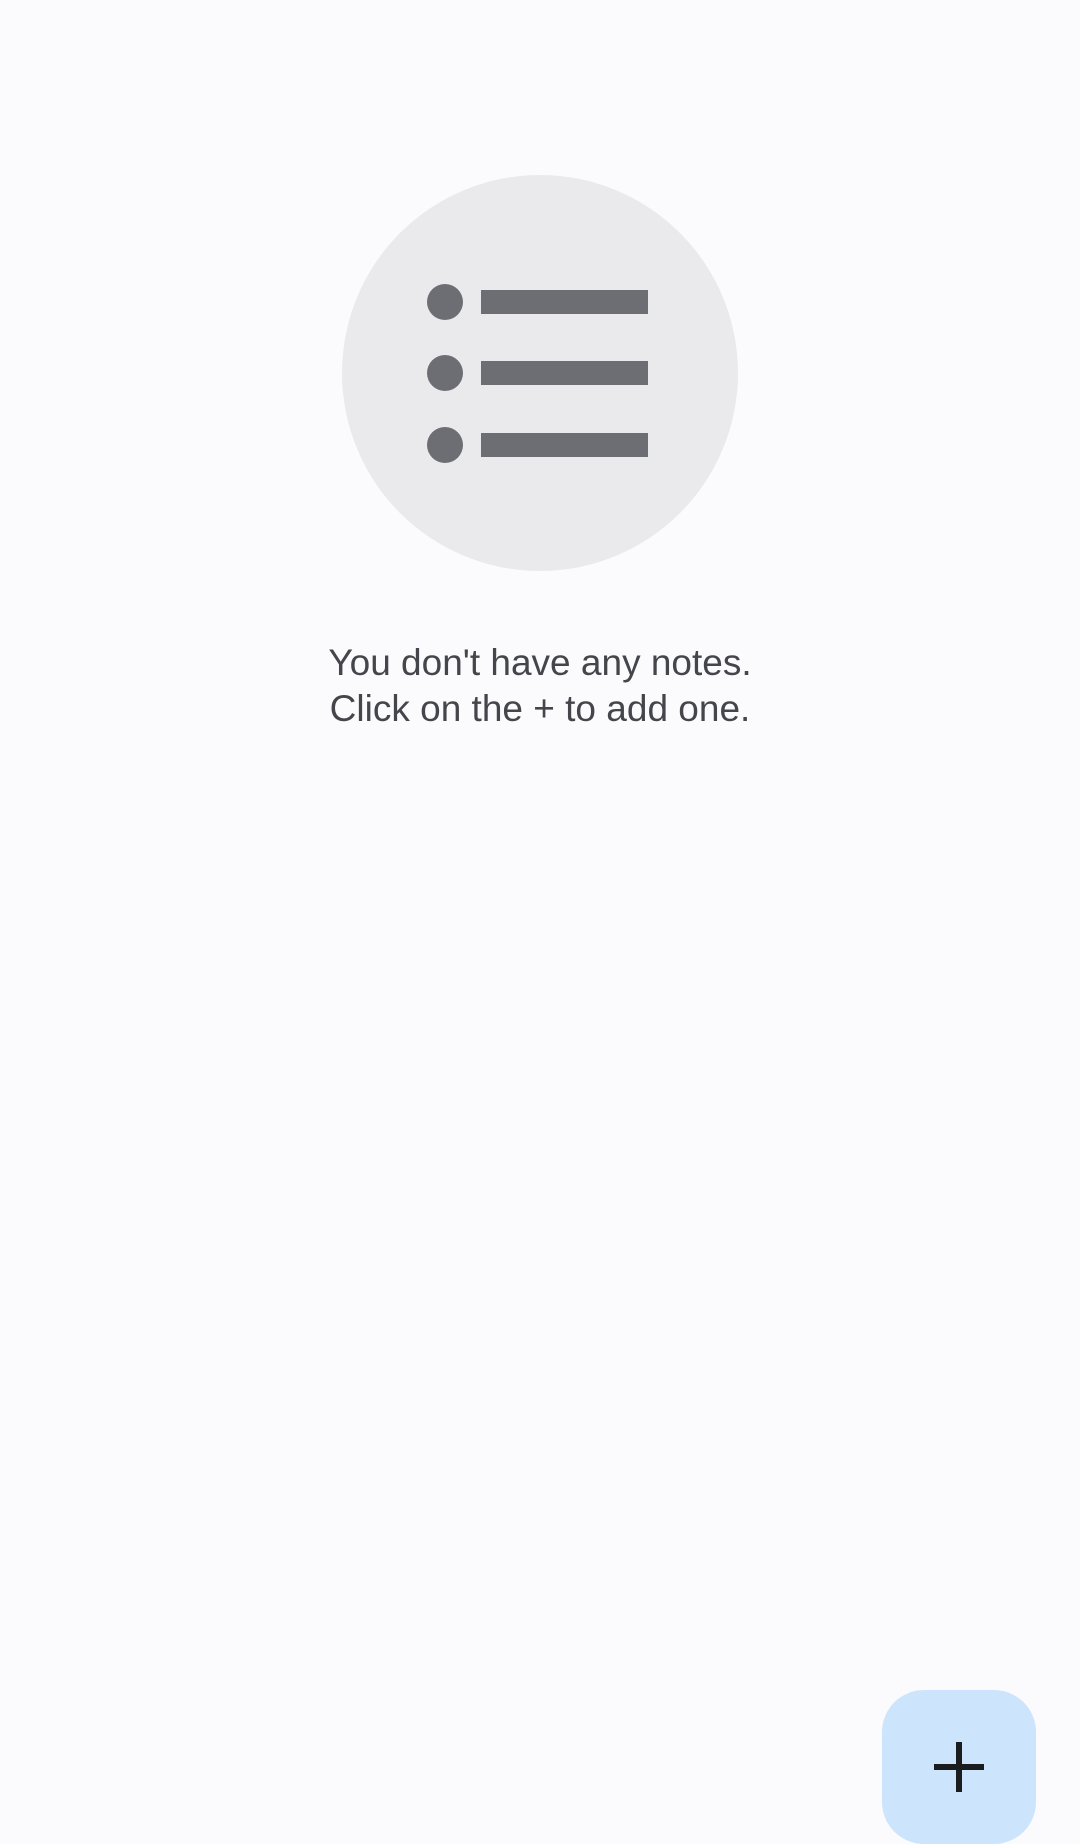 Image resolution: width=1080 pixels, height=1844 pixels. Describe the element at coordinates (540, 708) in the screenshot. I see `empty-state-message-line-2: Click on the + to add one.` at that location.